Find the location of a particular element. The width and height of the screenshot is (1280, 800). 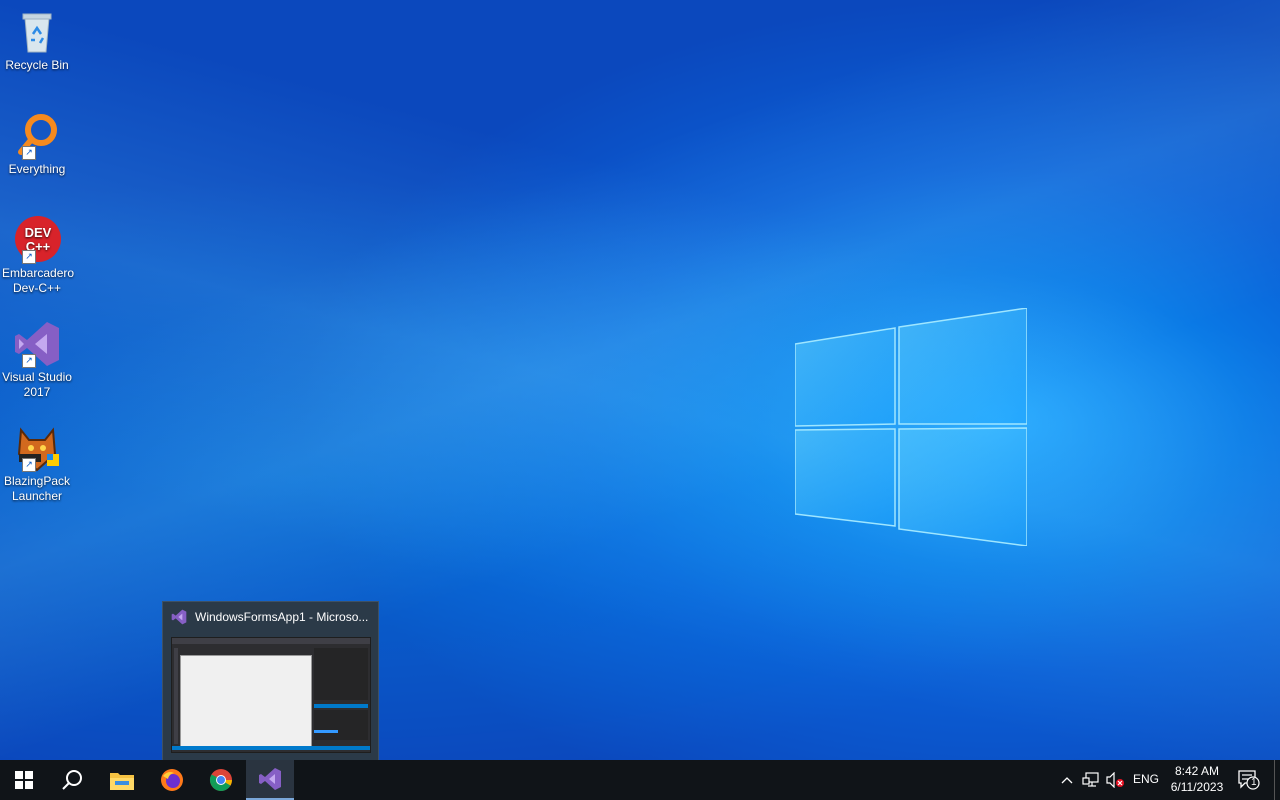

language-indicator: ENG is located at coordinates (1146, 779).